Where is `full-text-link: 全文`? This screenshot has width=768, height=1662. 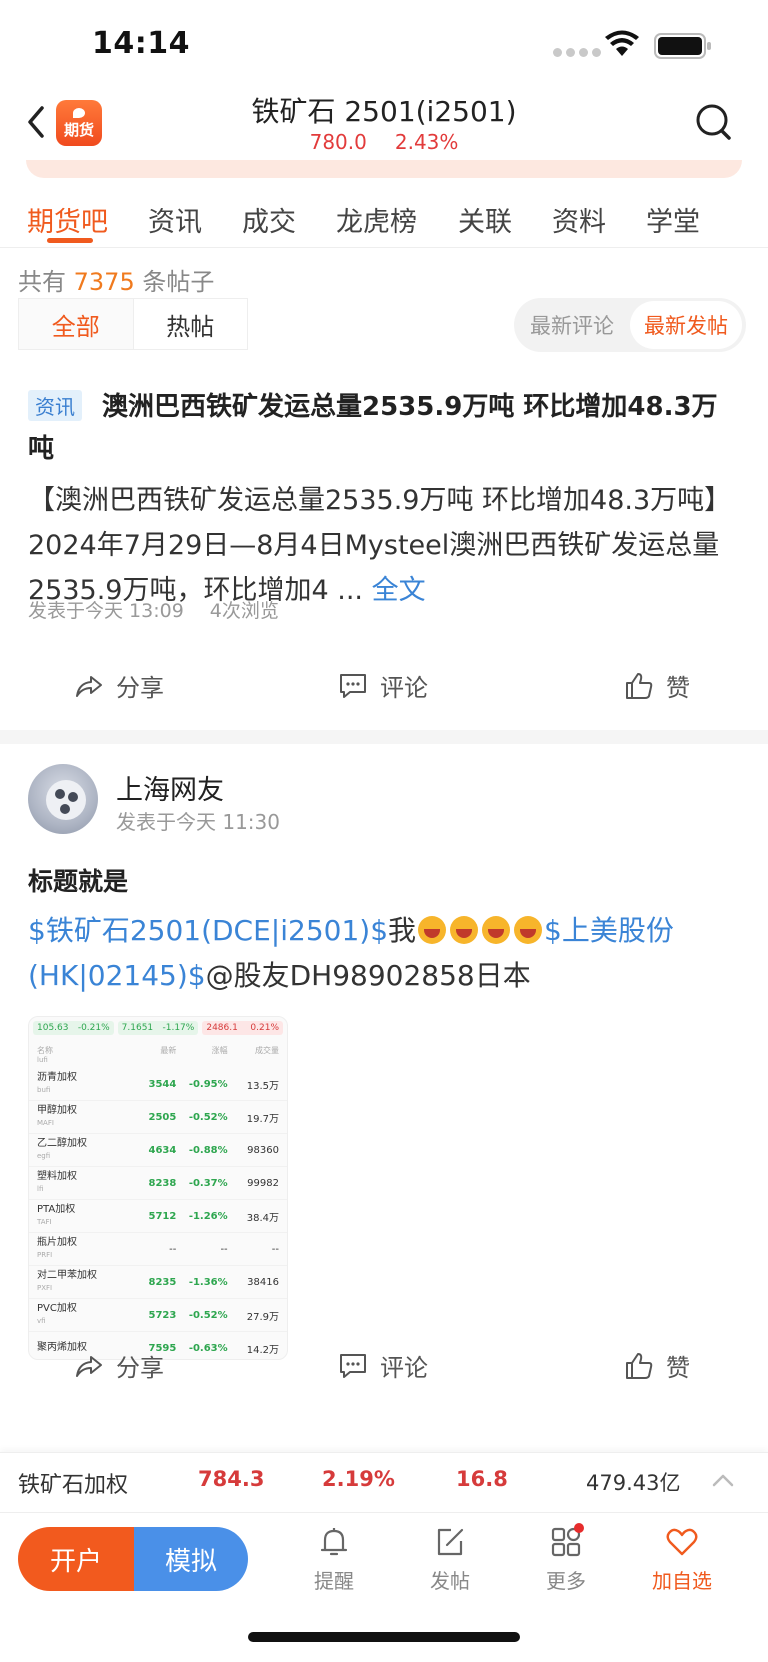
full-text-link: 全文 is located at coordinates (399, 590).